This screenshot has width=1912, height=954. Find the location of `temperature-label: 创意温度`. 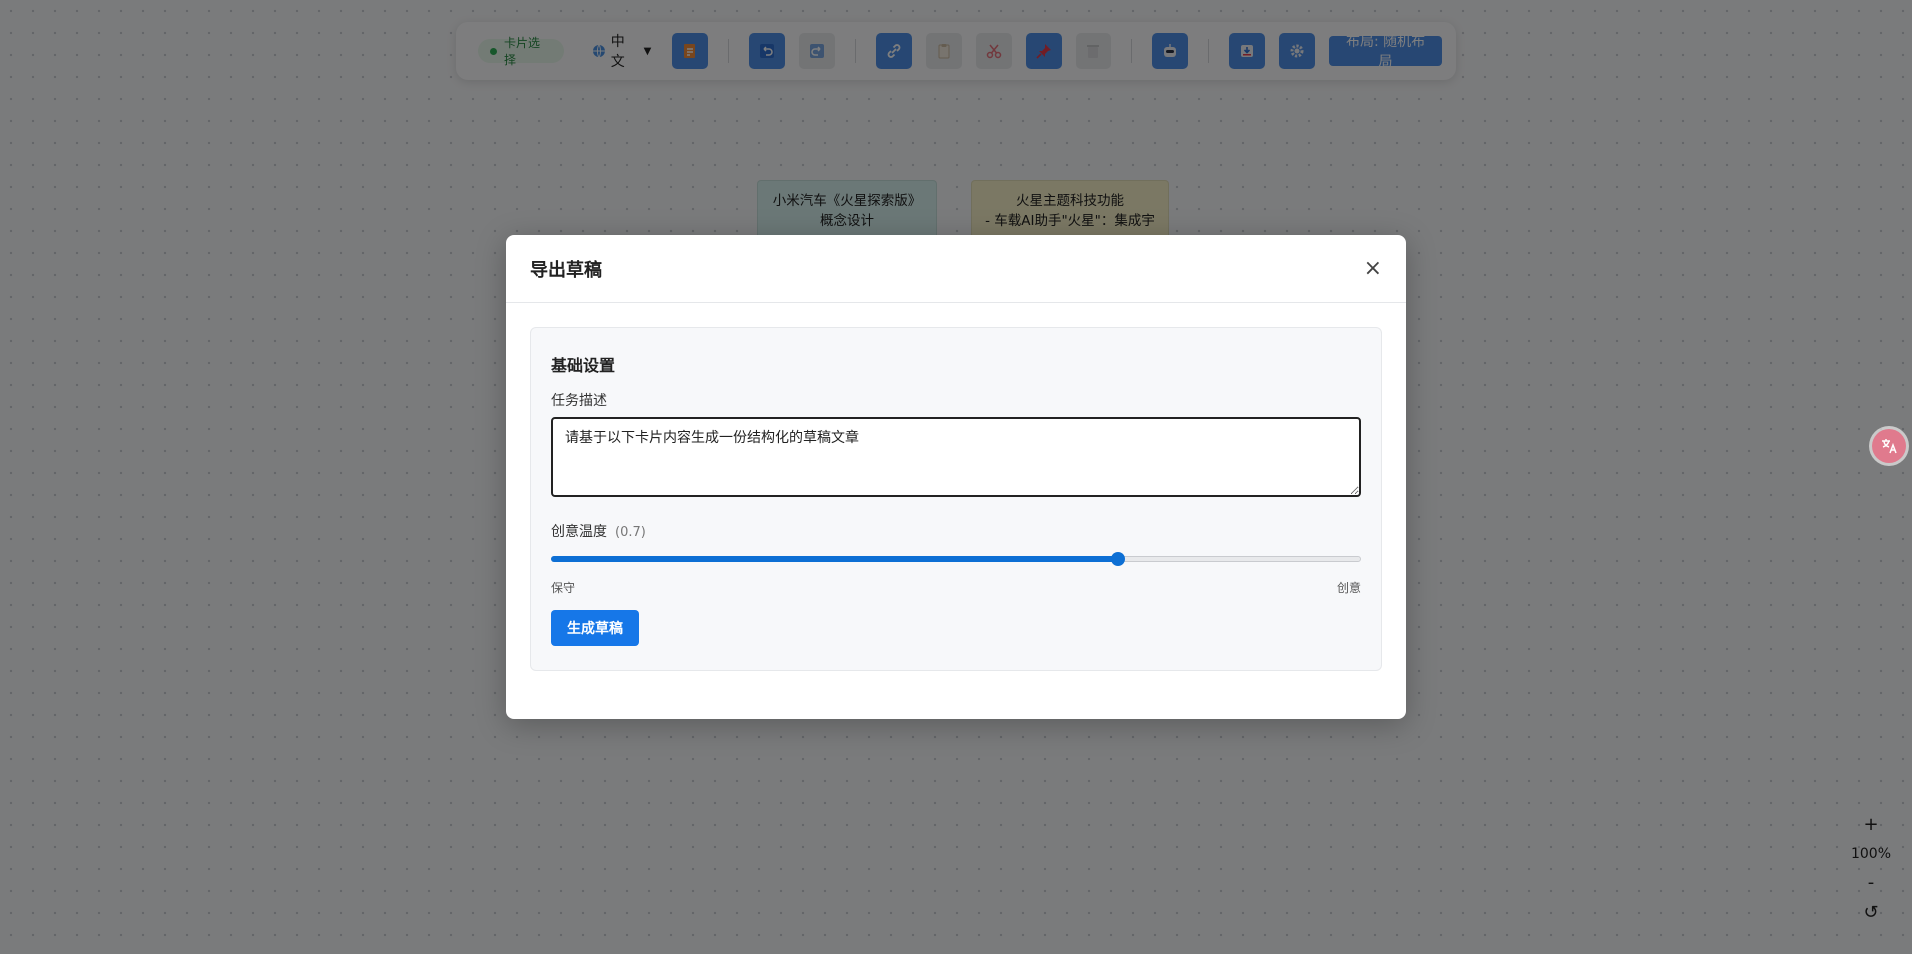

temperature-label: 创意温度 is located at coordinates (579, 532).